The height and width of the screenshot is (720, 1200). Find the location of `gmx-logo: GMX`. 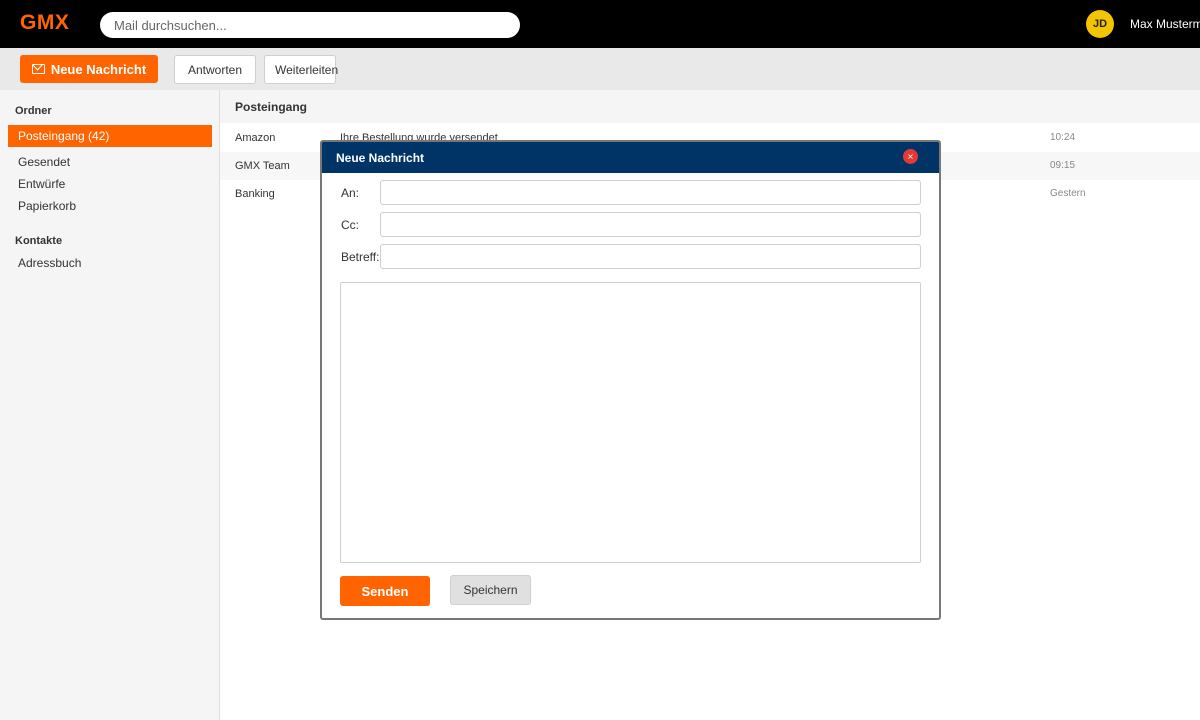

gmx-logo: GMX is located at coordinates (44, 23).